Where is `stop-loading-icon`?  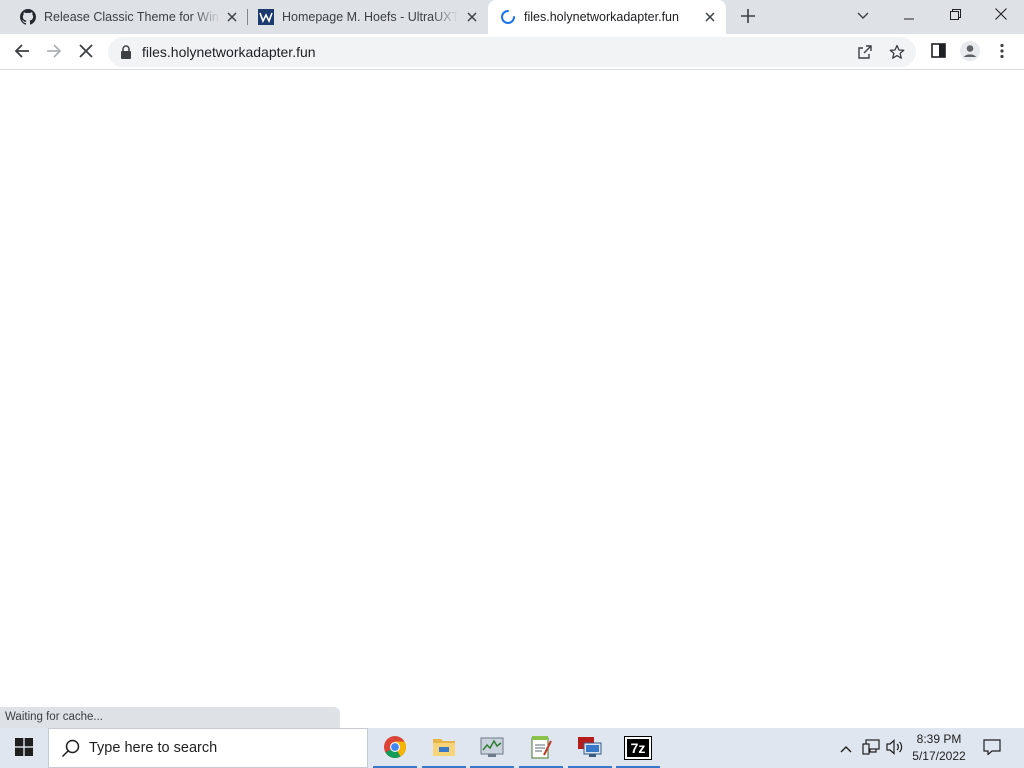
stop-loading-icon is located at coordinates (86, 52).